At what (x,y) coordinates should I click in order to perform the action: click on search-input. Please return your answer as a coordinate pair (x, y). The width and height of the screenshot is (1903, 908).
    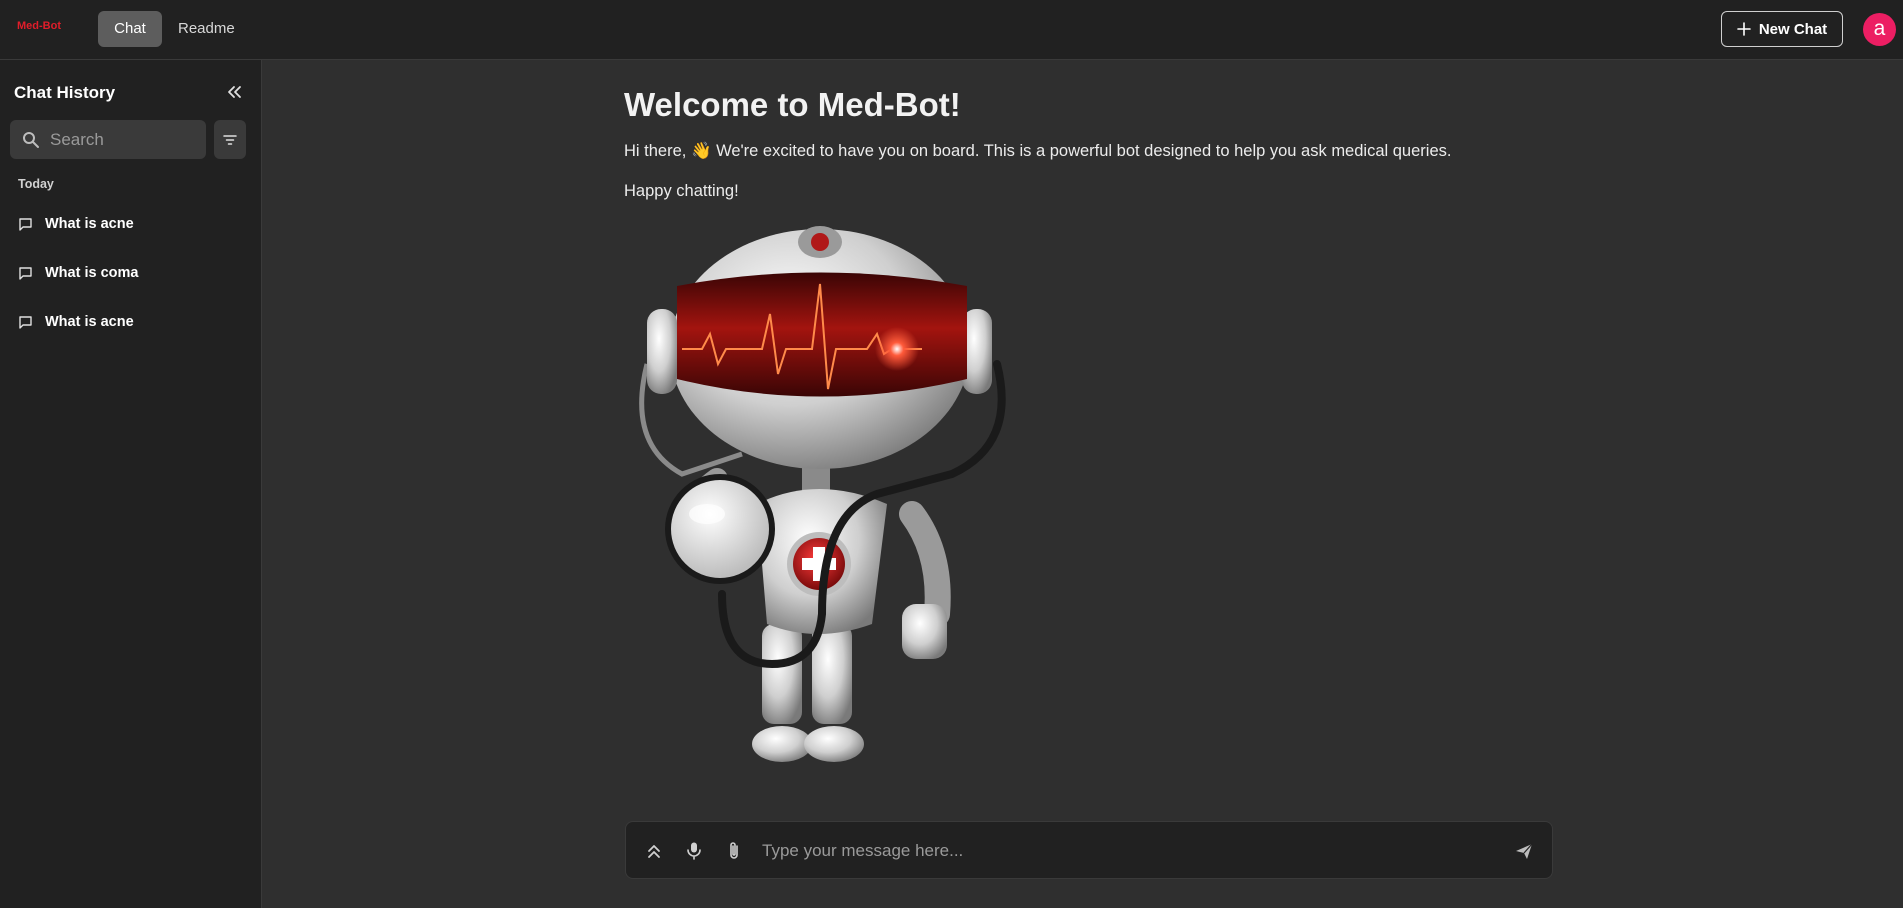
    Looking at the image, I should click on (125, 139).